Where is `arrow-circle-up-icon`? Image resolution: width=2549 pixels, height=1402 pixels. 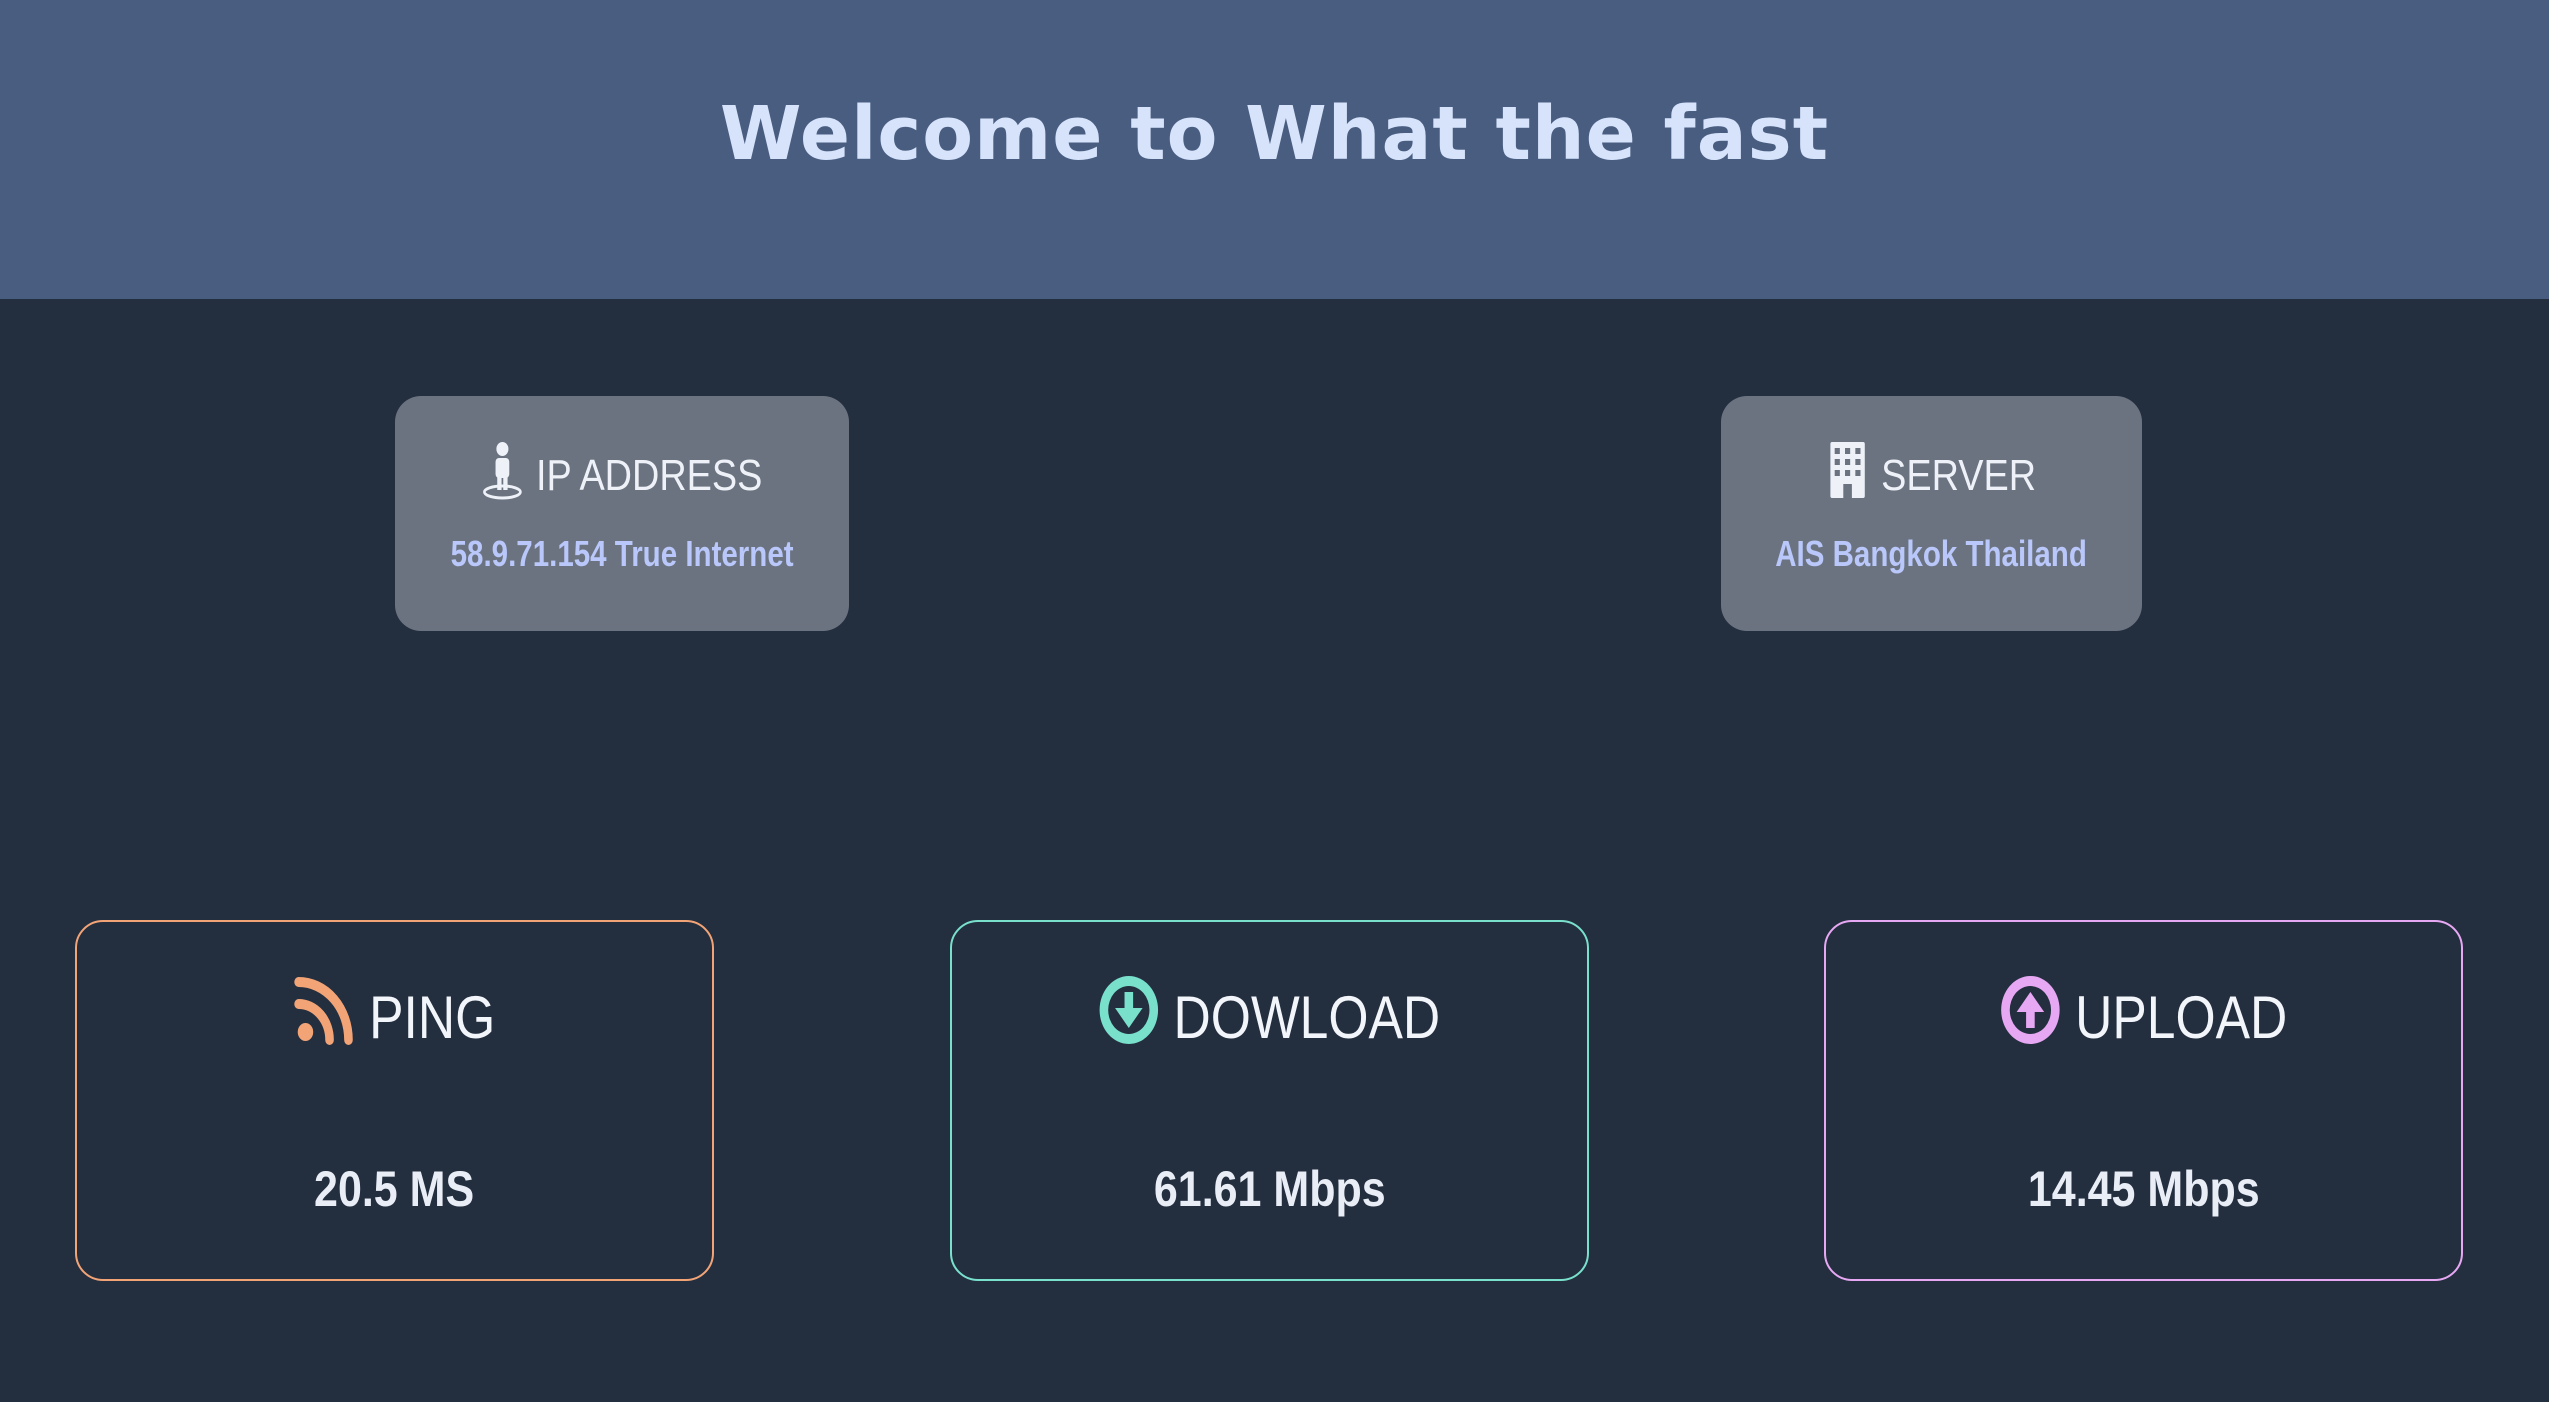
arrow-circle-up-icon is located at coordinates (2031, 1017).